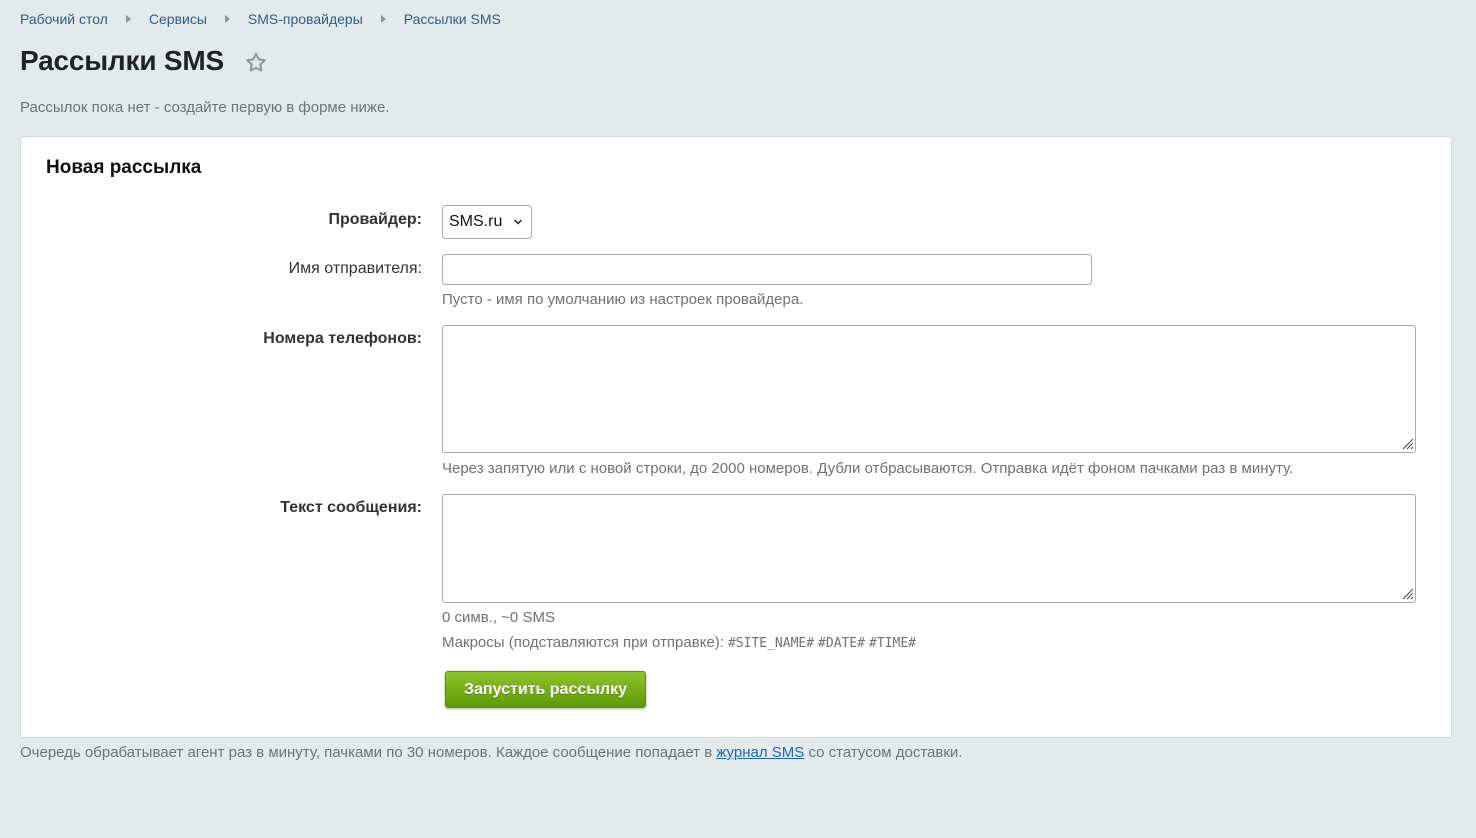 This screenshot has height=838, width=1476. What do you see at coordinates (883, 752) in the screenshot?
I see `footer-text-after: со статусом доставки.` at bounding box center [883, 752].